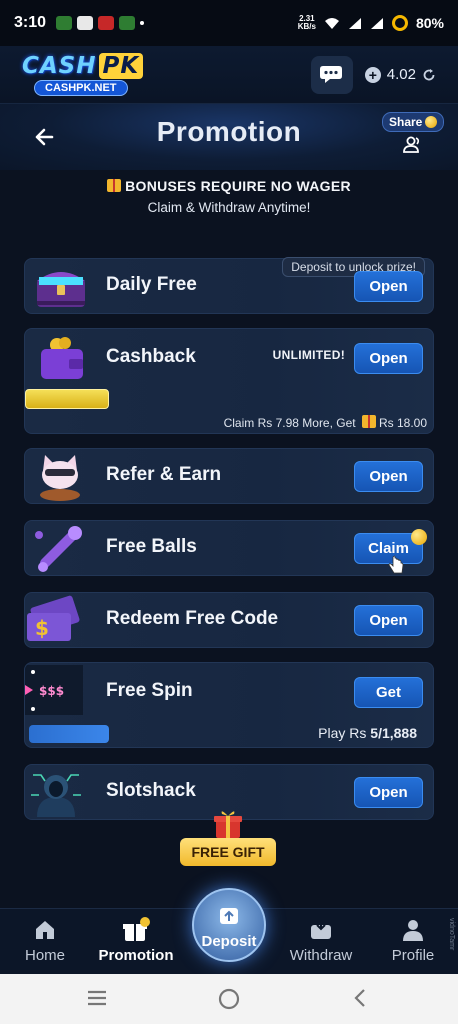 Image resolution: width=458 pixels, height=1024 pixels. Describe the element at coordinates (42, 628) in the screenshot. I see `ticket-dollar-text: $` at that location.